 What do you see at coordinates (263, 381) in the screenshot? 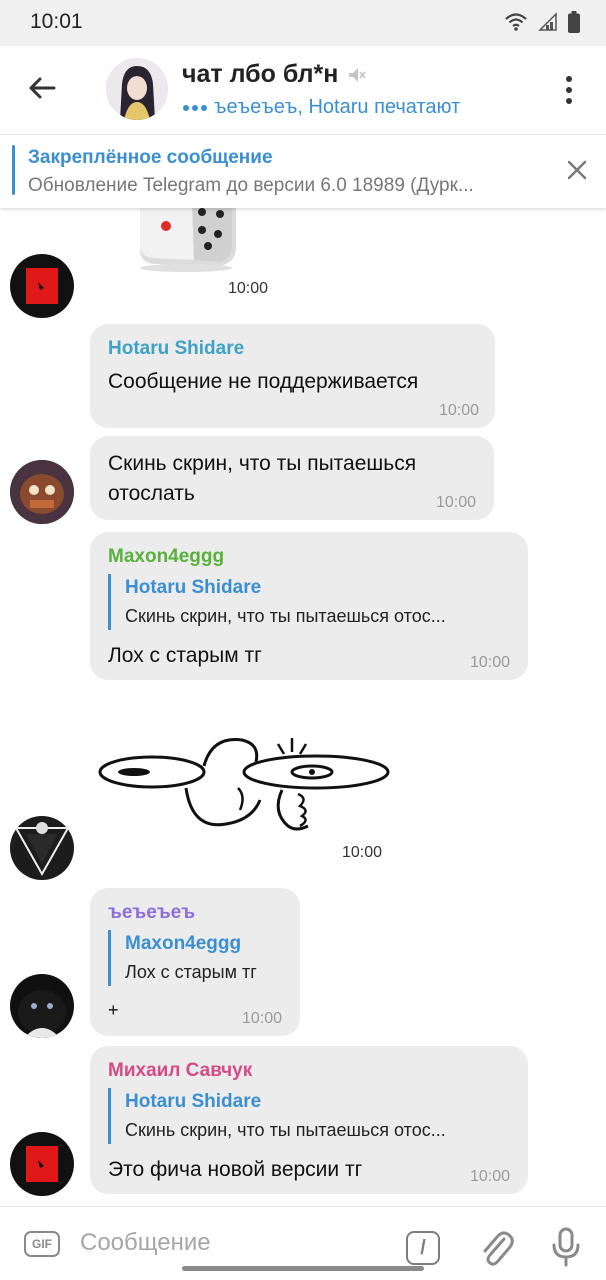
I see `message-text: Сообщение не поддерживается` at bounding box center [263, 381].